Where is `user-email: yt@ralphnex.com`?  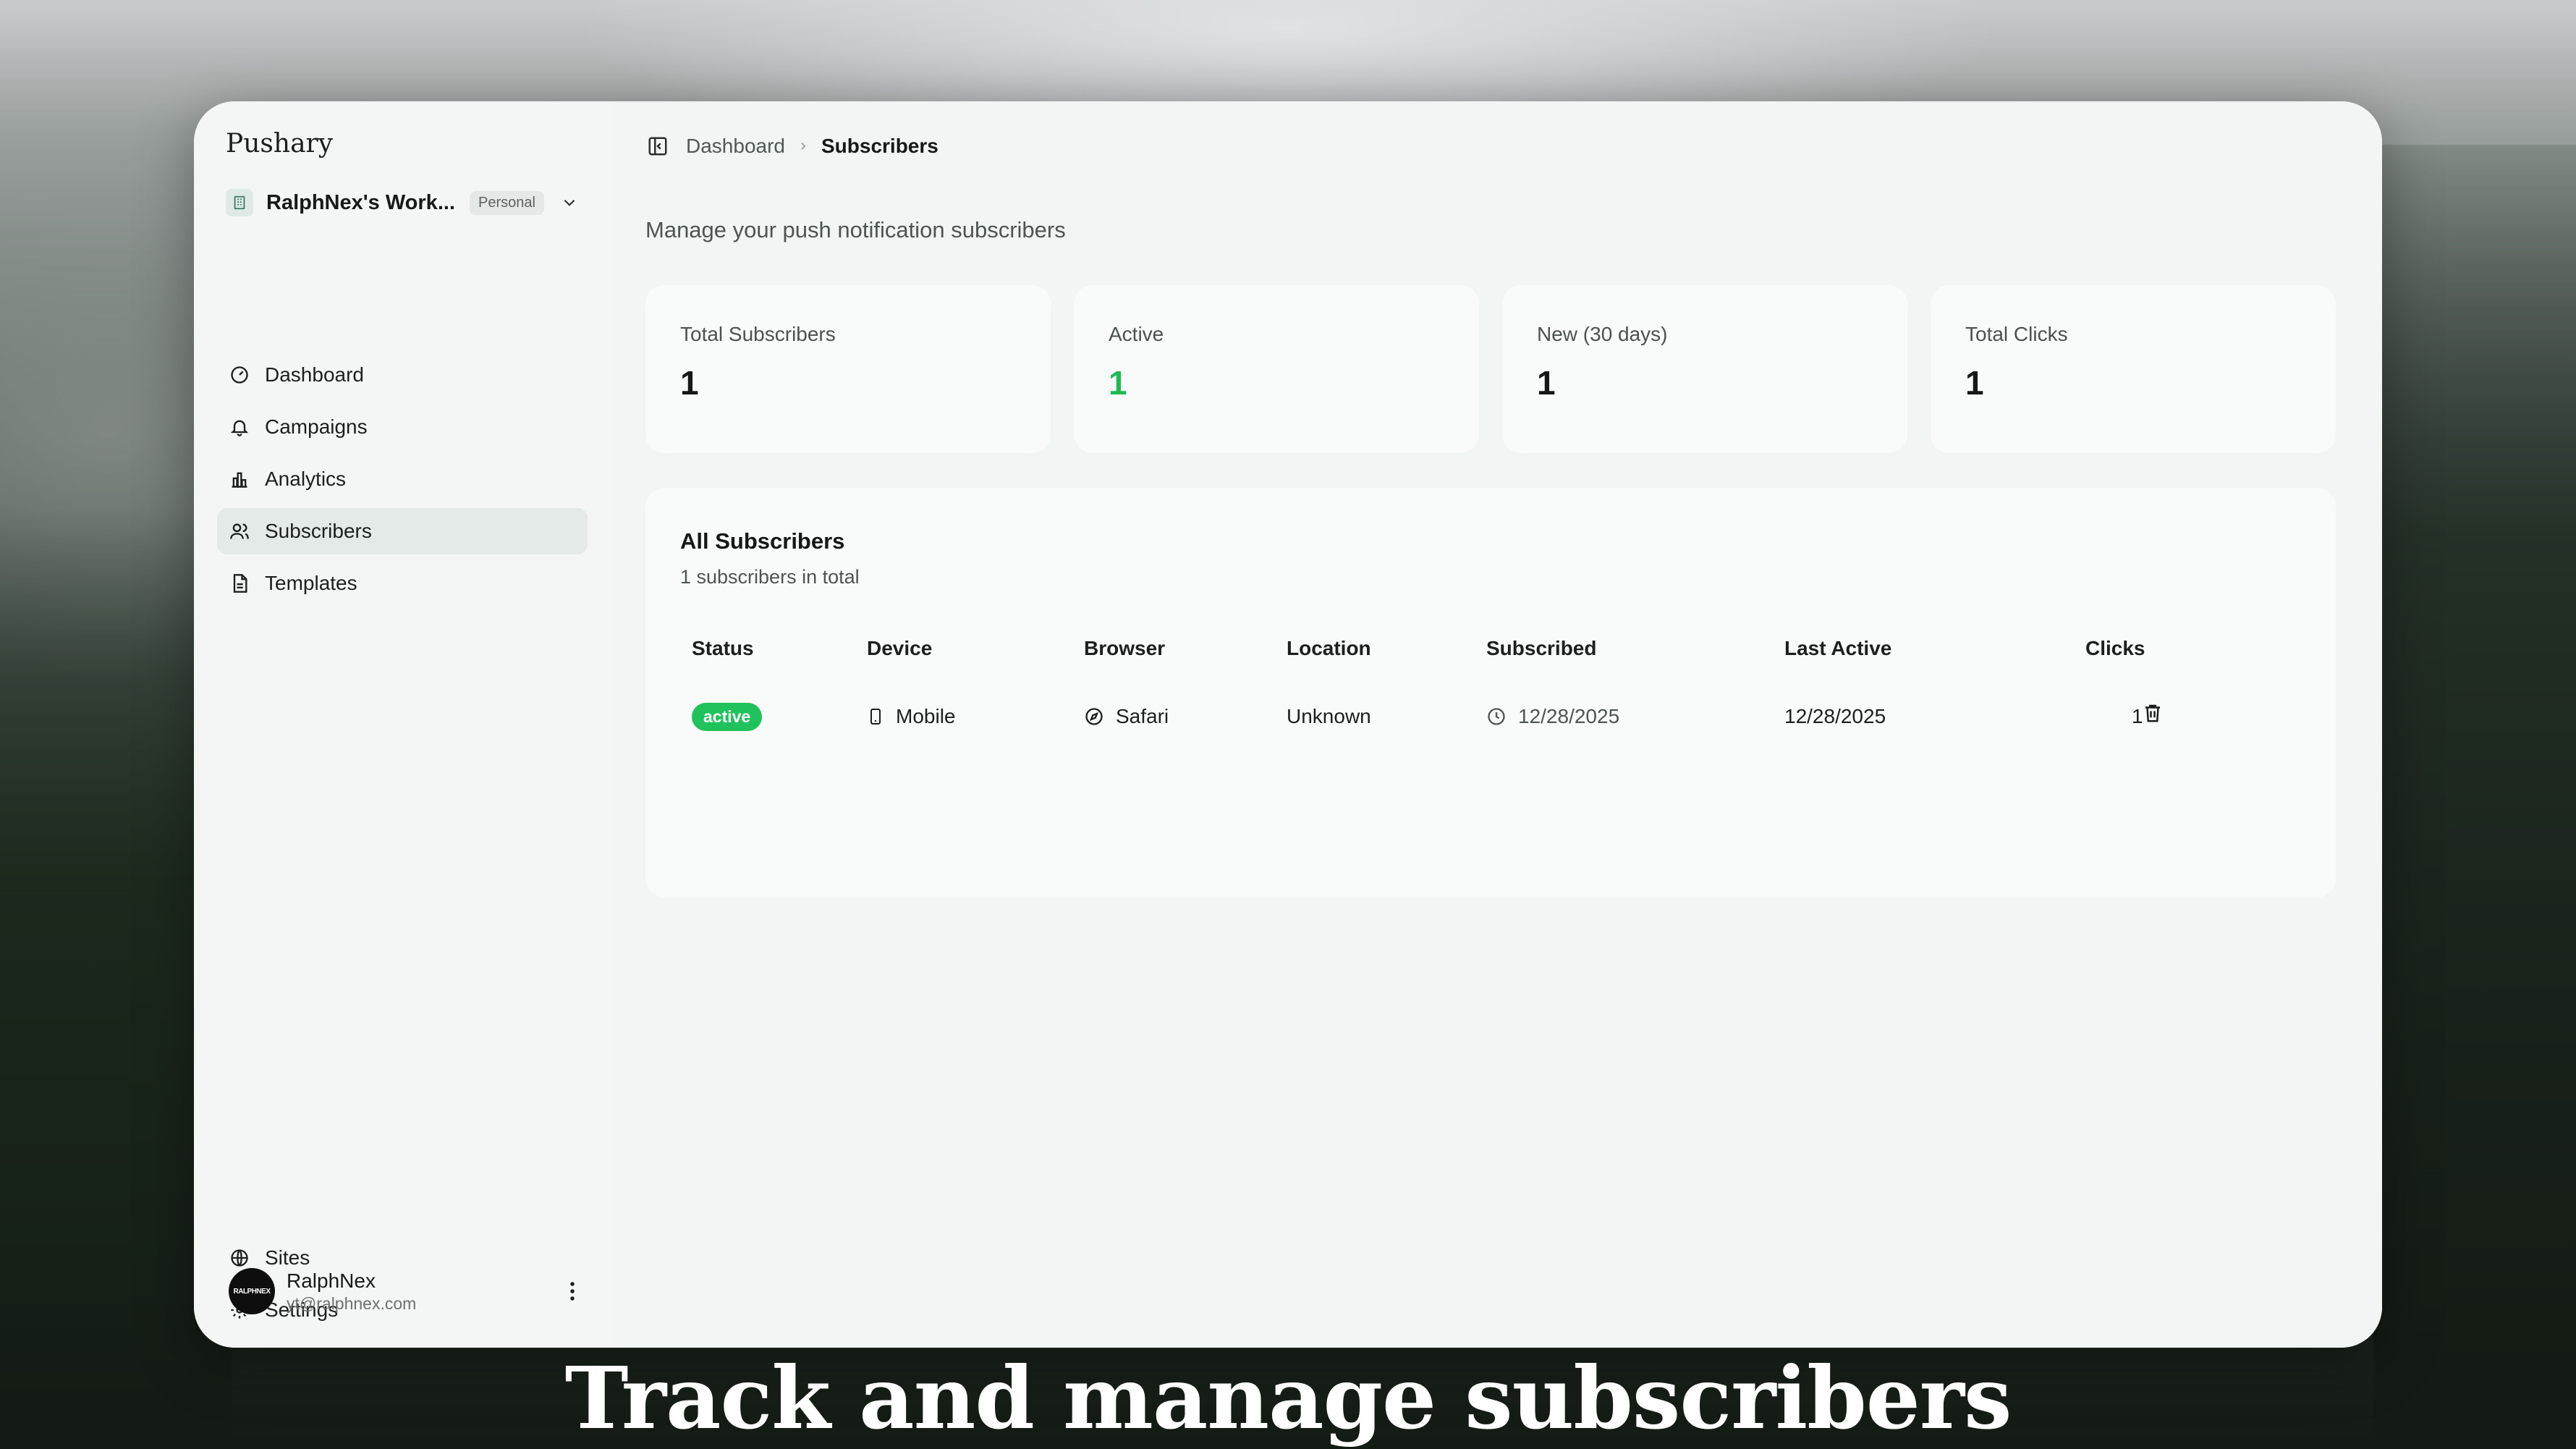 user-email: yt@ralphnex.com is located at coordinates (352, 1303).